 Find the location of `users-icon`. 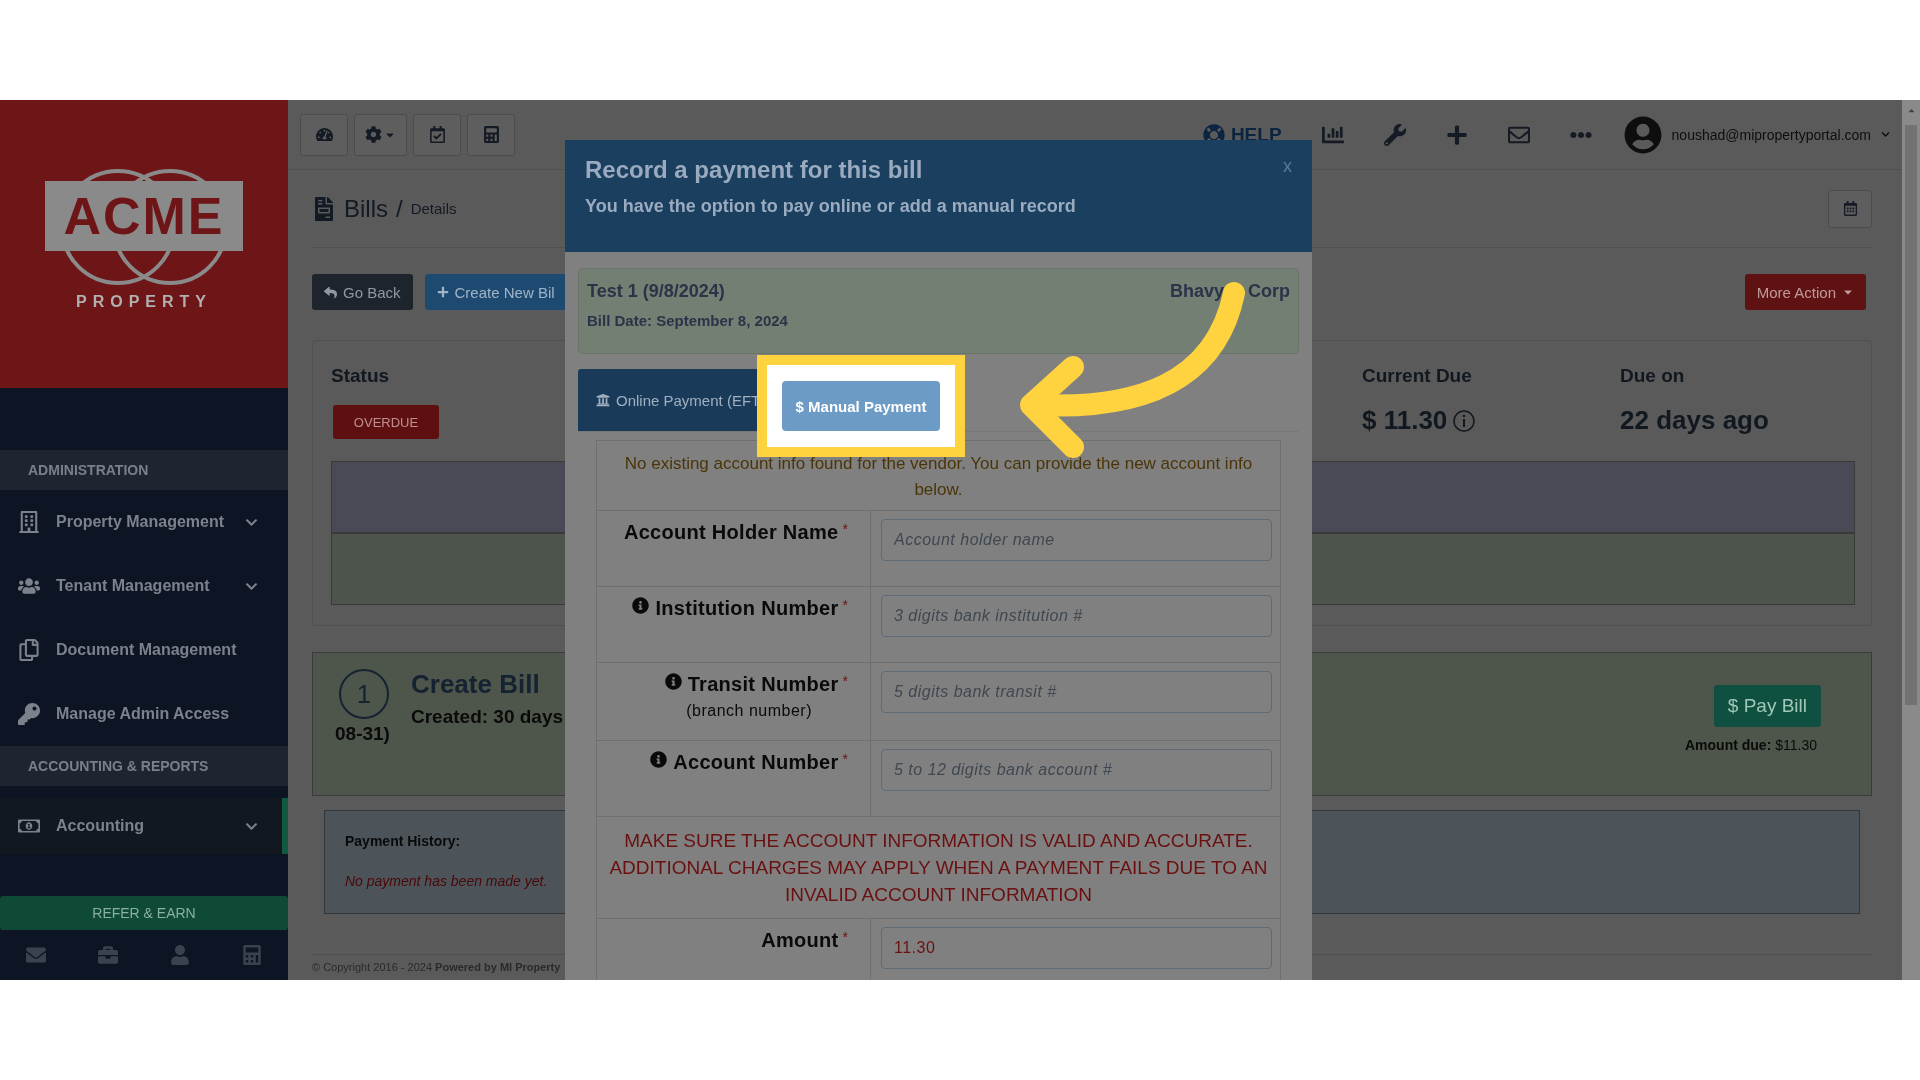

users-icon is located at coordinates (29, 586).